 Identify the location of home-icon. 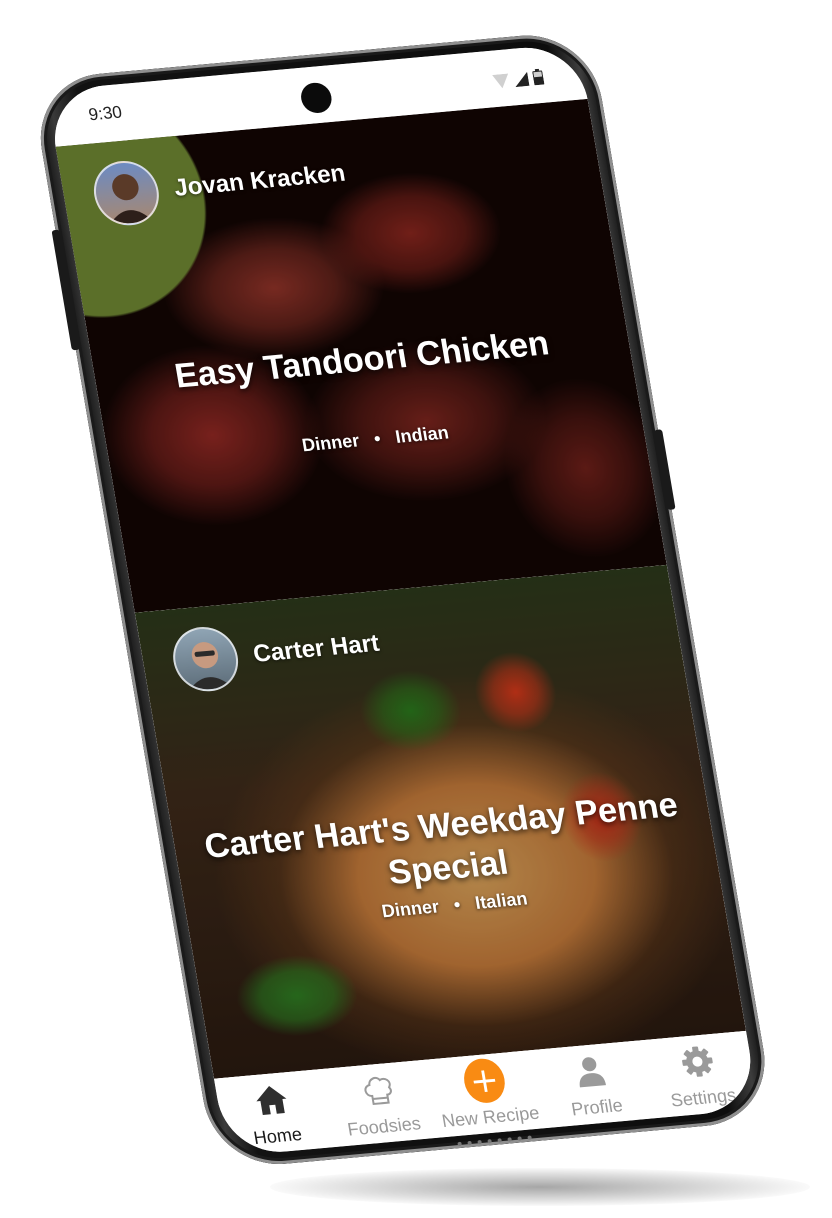
(271, 1100).